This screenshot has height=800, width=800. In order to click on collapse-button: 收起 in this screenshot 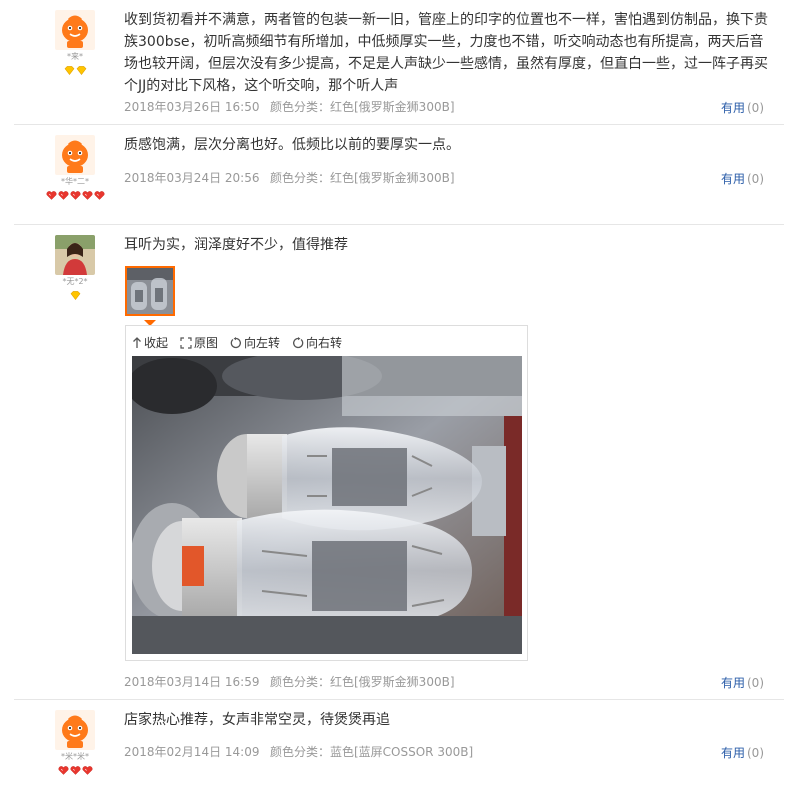, I will do `click(150, 342)`.